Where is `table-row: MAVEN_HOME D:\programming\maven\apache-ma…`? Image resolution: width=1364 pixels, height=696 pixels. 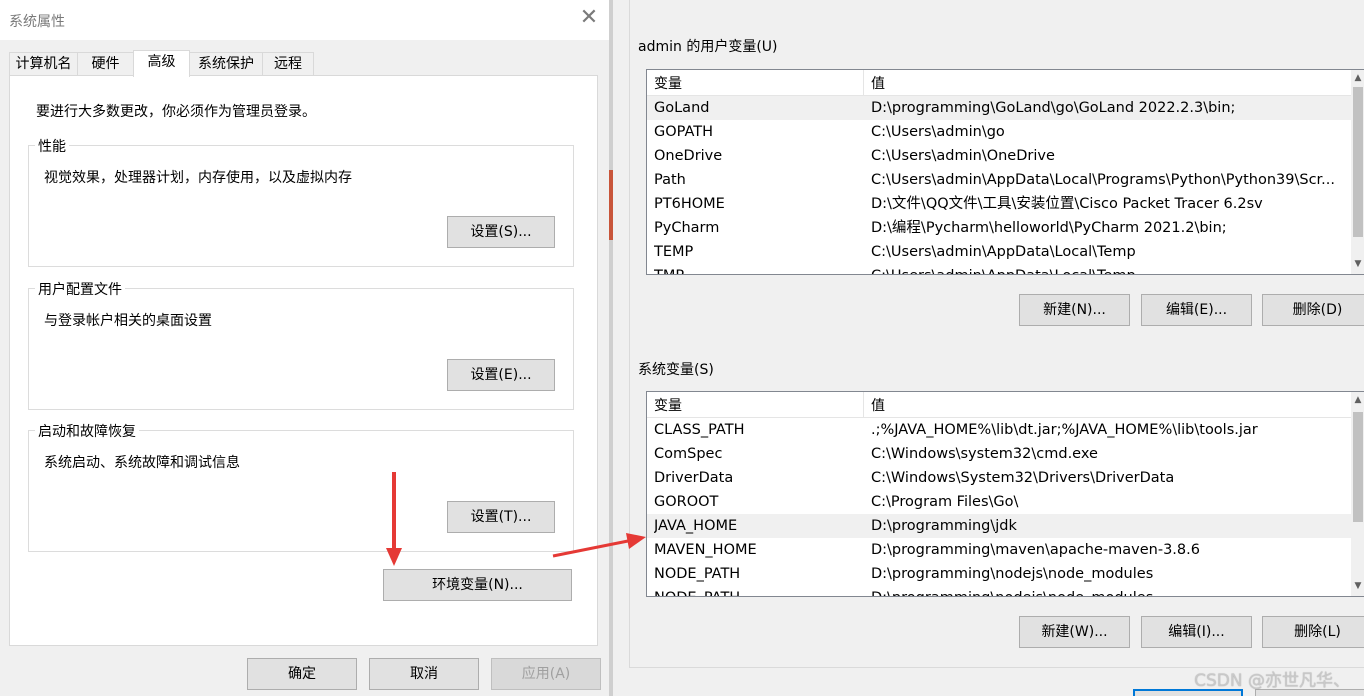 table-row: MAVEN_HOME D:\programming\maven\apache-ma… is located at coordinates (999, 550).